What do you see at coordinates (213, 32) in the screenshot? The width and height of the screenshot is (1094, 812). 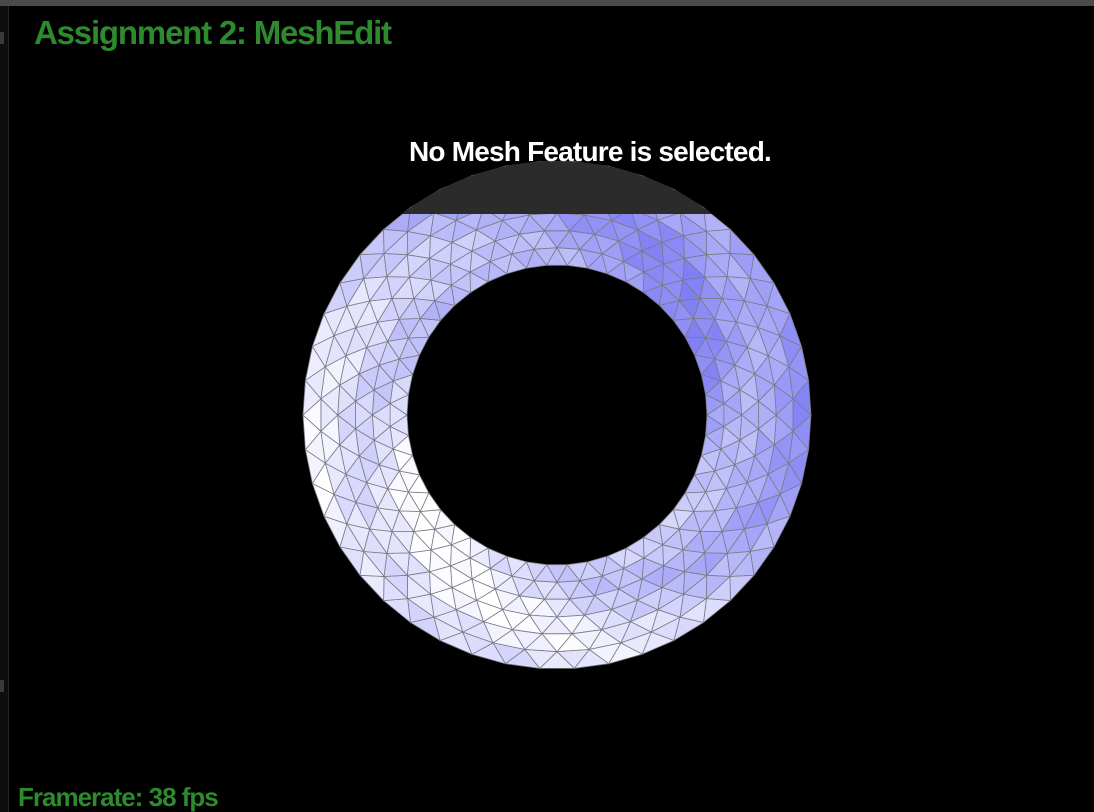 I see `app-title: Assignment 2: MeshEdit` at bounding box center [213, 32].